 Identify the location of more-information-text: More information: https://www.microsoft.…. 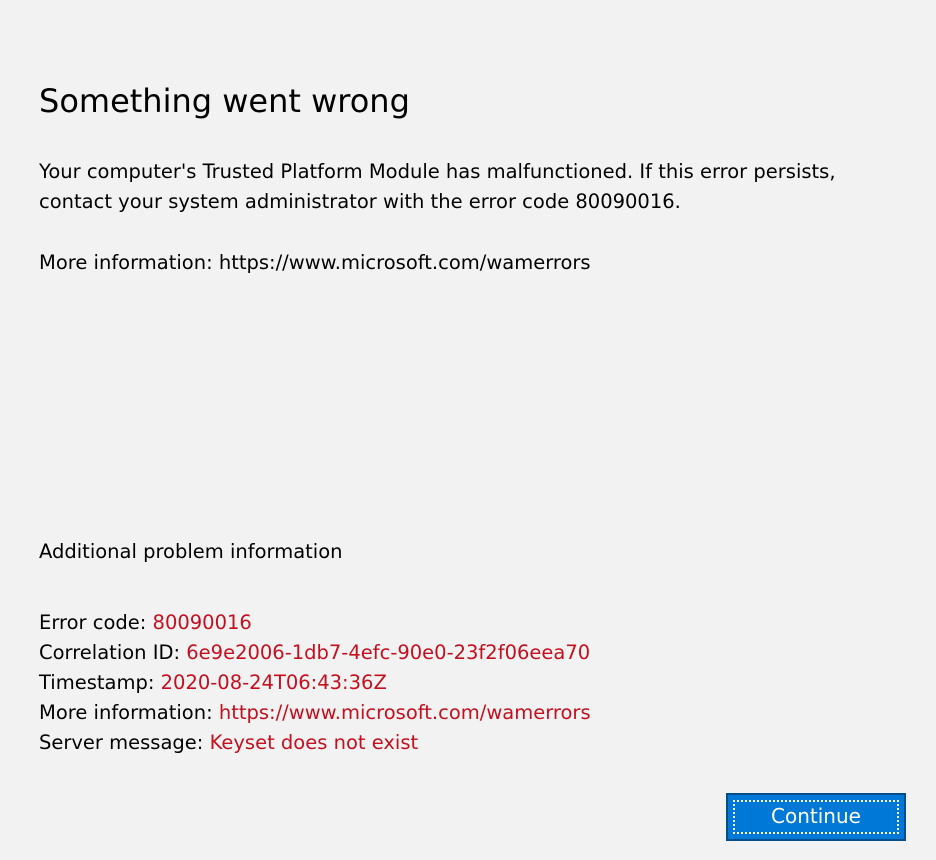
(315, 262).